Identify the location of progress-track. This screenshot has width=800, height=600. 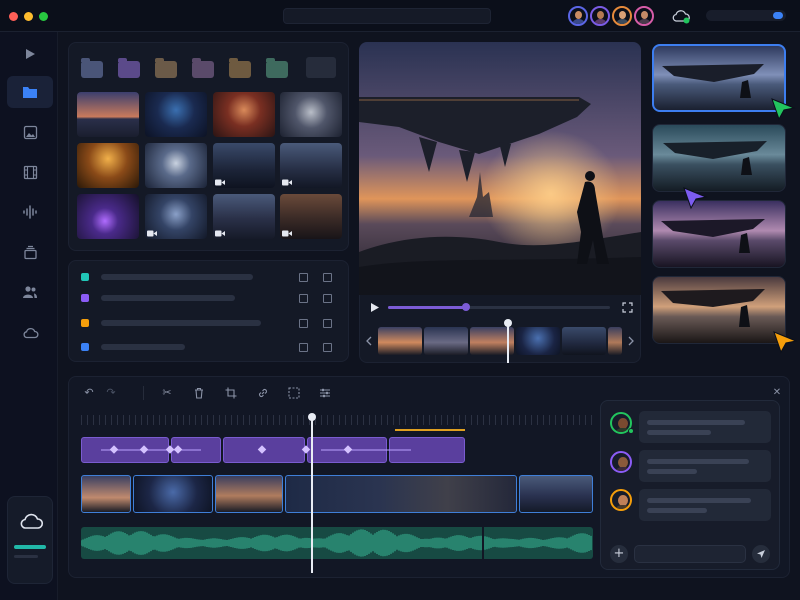
(499, 307).